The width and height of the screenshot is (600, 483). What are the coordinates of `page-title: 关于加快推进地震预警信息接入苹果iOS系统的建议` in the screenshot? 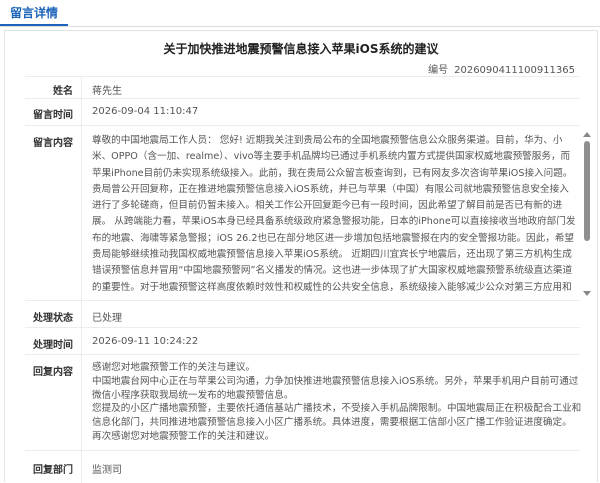 It's located at (301, 49).